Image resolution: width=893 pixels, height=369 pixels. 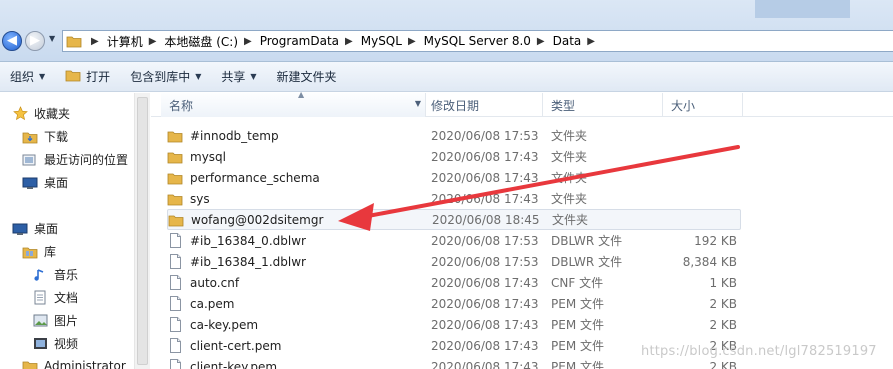 What do you see at coordinates (454, 177) in the screenshot?
I see `folder-row: performance_schema 2020/06/08 17:43 文件夹` at bounding box center [454, 177].